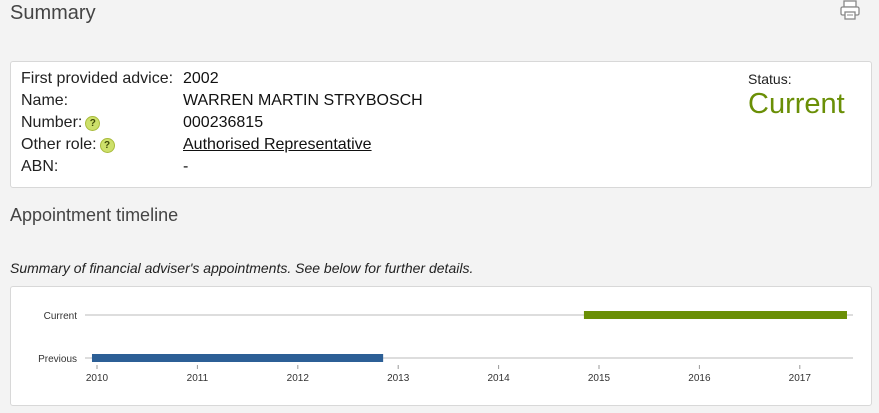  I want to click on field-value: -, so click(186, 166).